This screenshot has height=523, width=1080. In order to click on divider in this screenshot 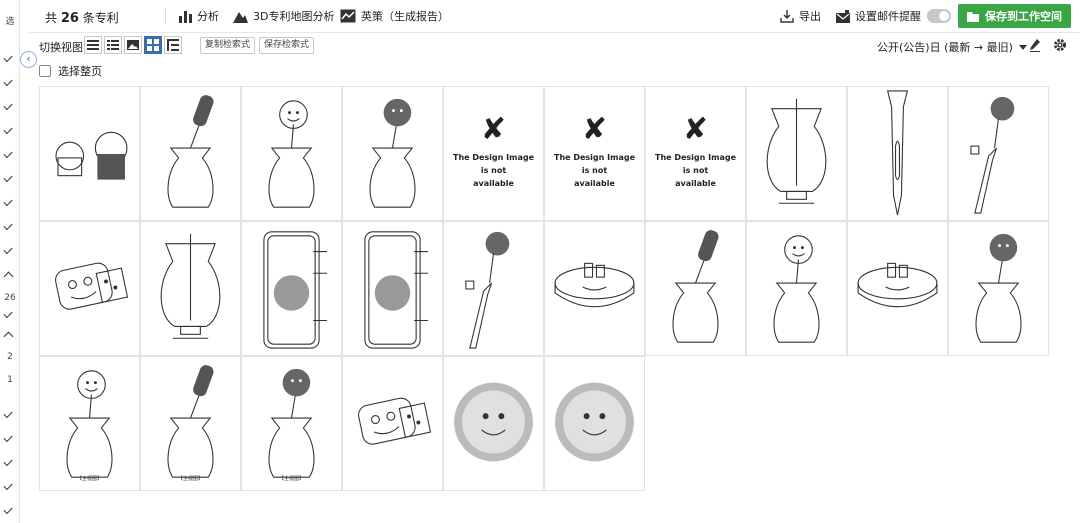, I will do `click(165, 16)`.